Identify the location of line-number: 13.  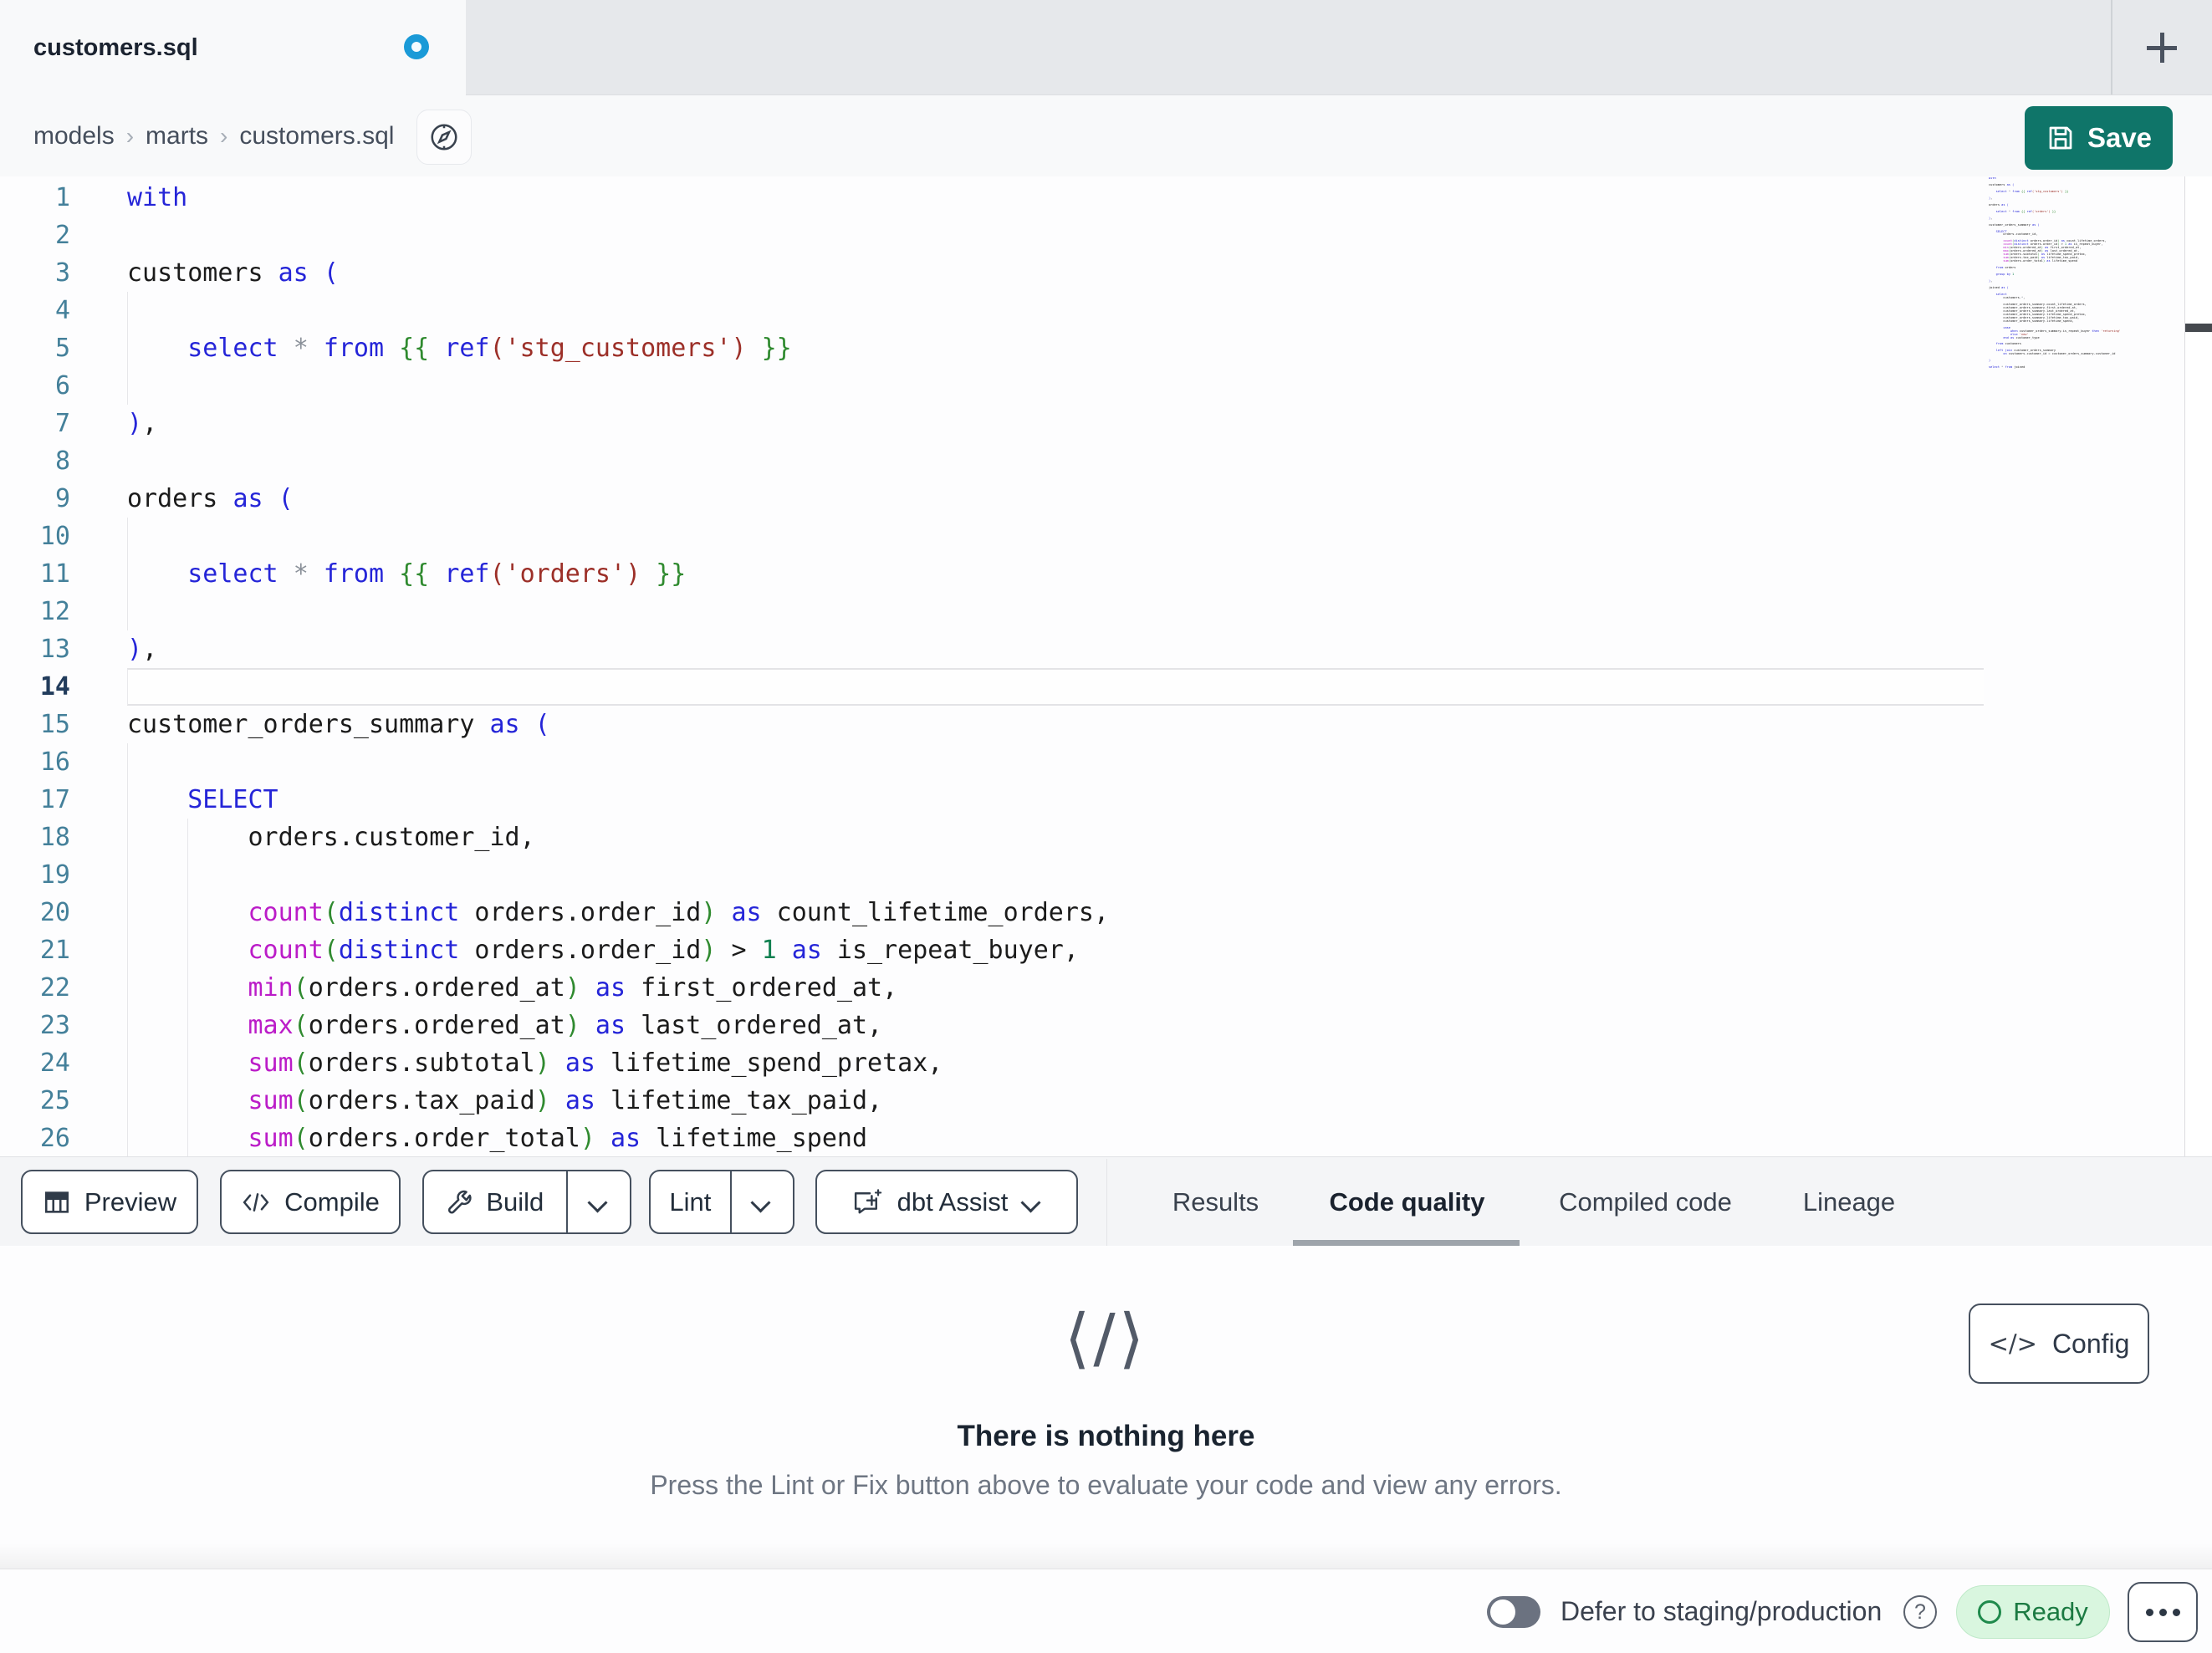
(35, 649).